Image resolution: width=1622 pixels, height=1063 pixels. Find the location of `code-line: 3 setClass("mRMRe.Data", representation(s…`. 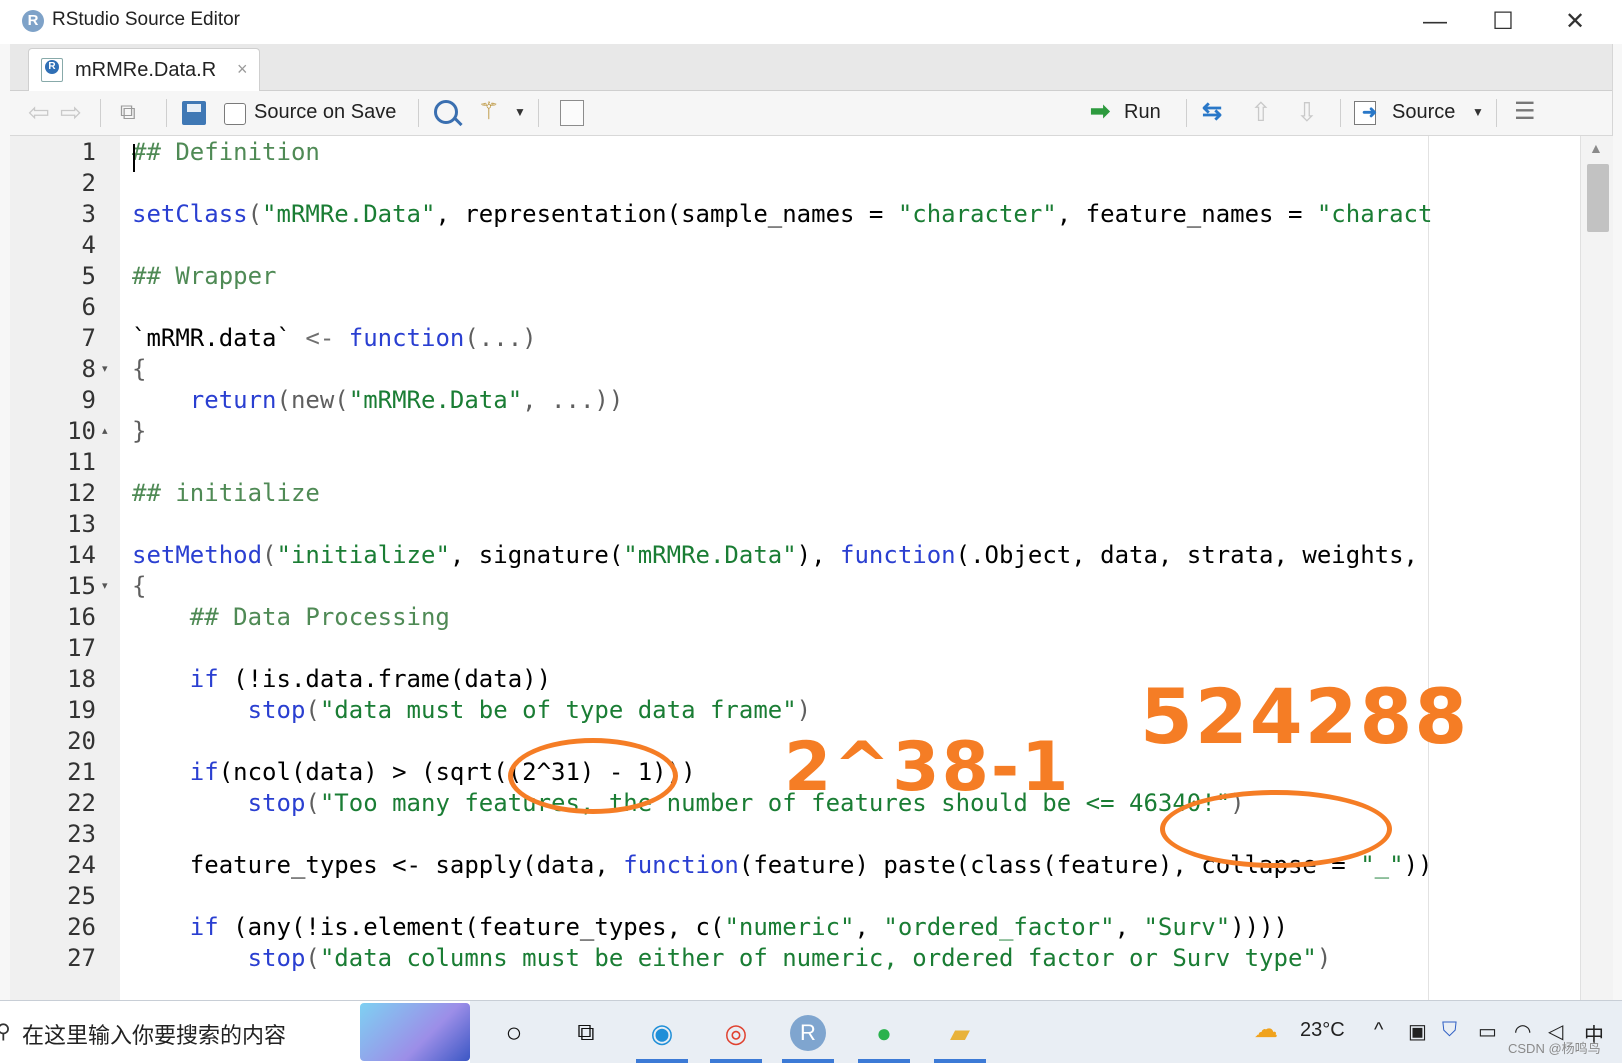

code-line: 3 setClass("mRMRe.Data", representation(s… is located at coordinates (790, 214).